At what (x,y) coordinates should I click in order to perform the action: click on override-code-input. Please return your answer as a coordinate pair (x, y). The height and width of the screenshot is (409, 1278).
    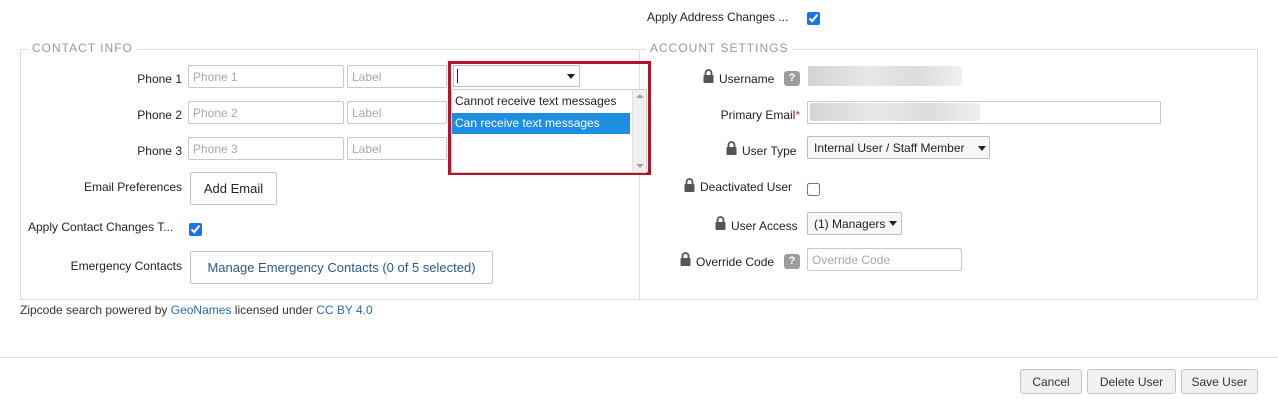
    Looking at the image, I should click on (884, 259).